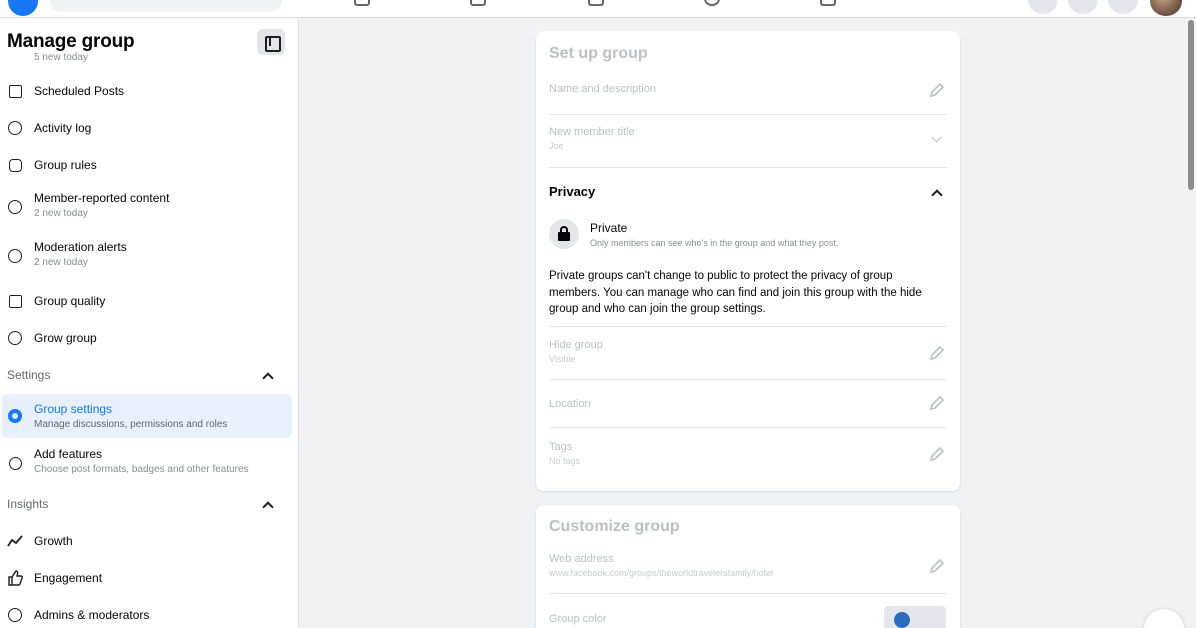 The width and height of the screenshot is (1196, 628). I want to click on color-swatch, so click(902, 620).